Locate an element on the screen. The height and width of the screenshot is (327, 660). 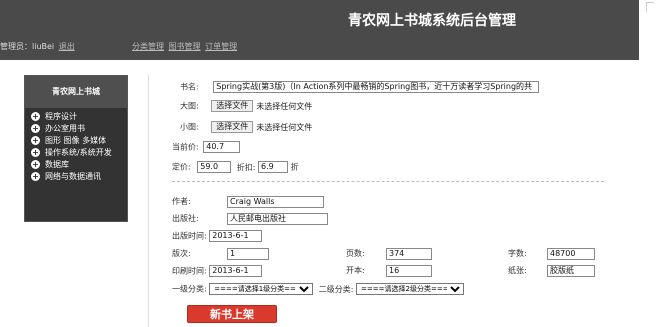
edition-label: 版次: is located at coordinates (181, 253).